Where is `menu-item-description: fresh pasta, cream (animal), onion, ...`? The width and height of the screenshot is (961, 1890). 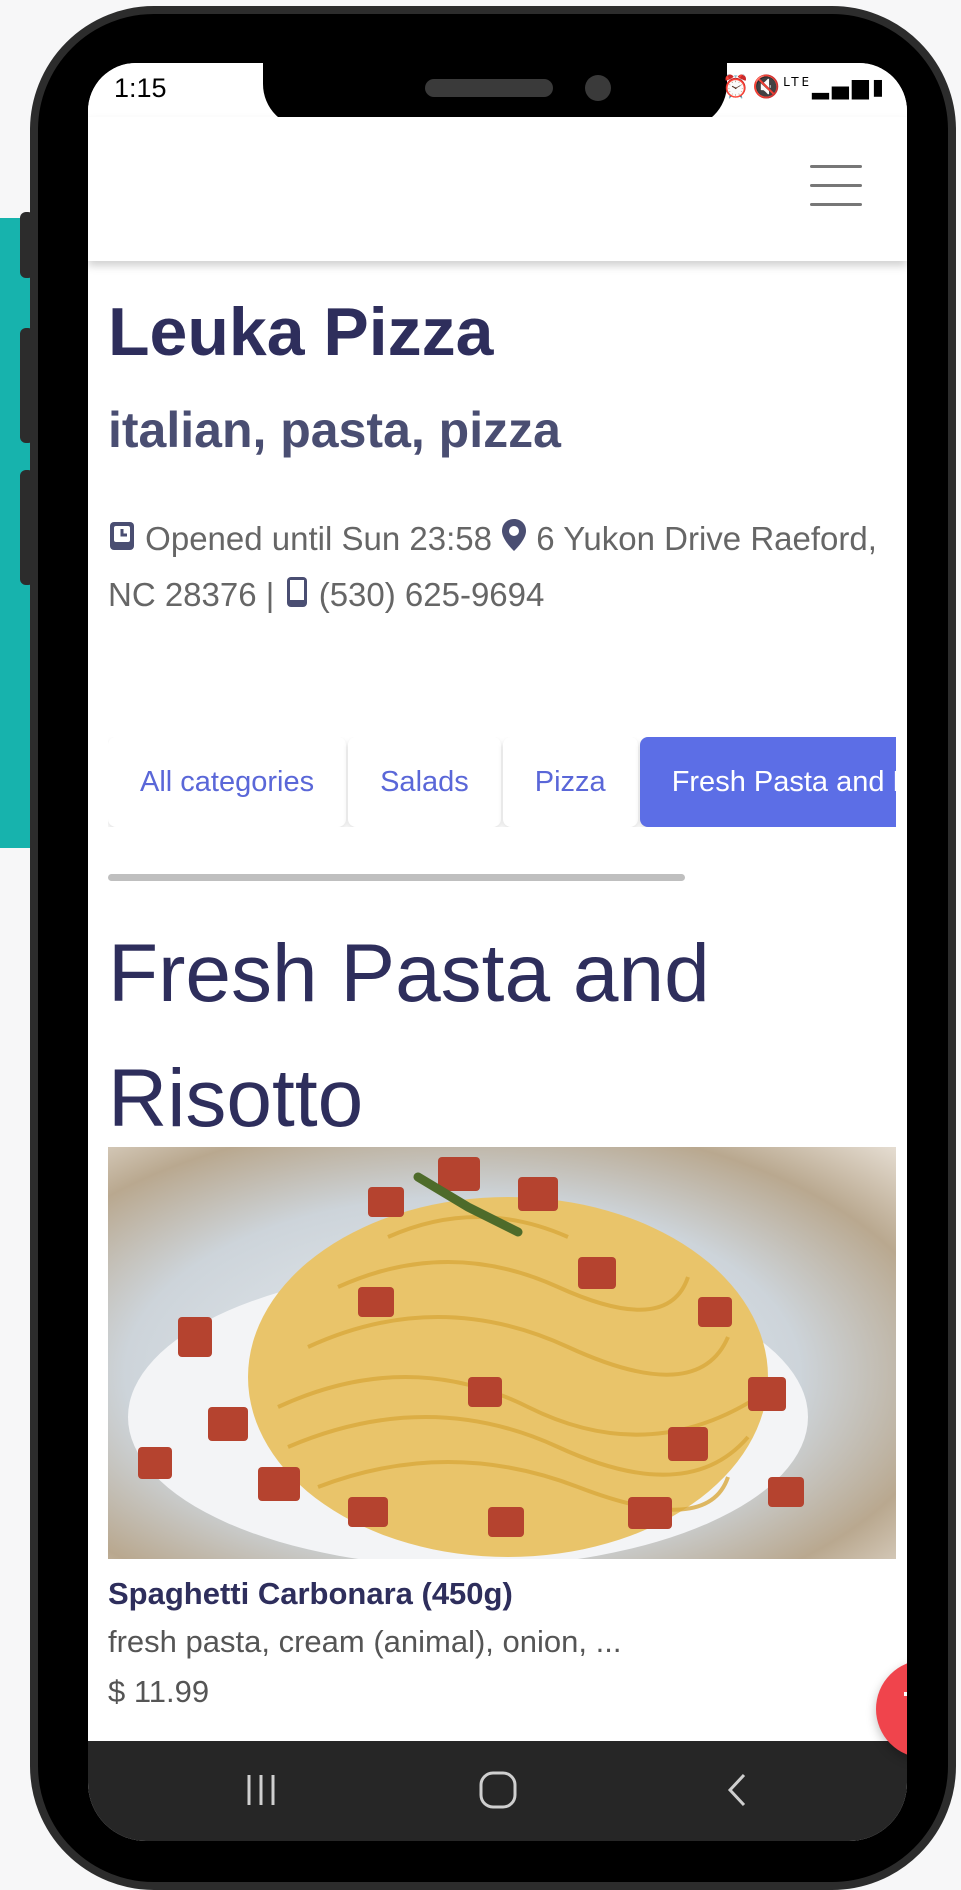
menu-item-description: fresh pasta, cream (animal), onion, ... is located at coordinates (365, 1641).